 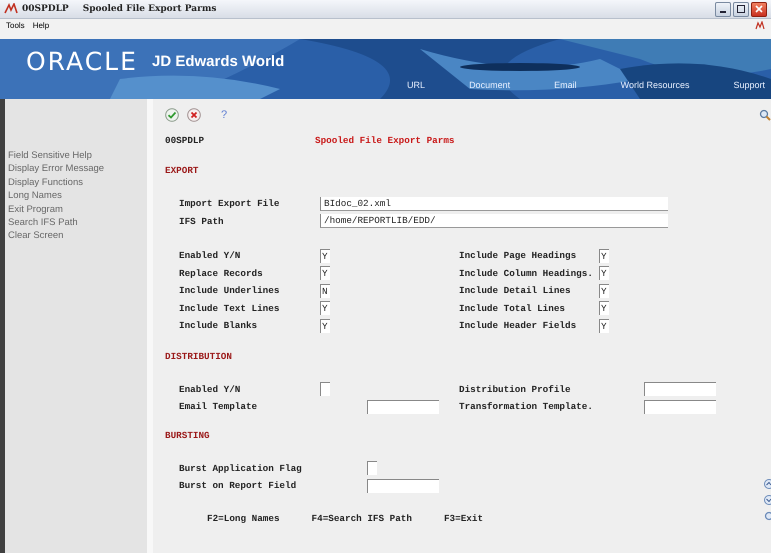 I want to click on program-id: 00SPDLP, so click(x=185, y=140).